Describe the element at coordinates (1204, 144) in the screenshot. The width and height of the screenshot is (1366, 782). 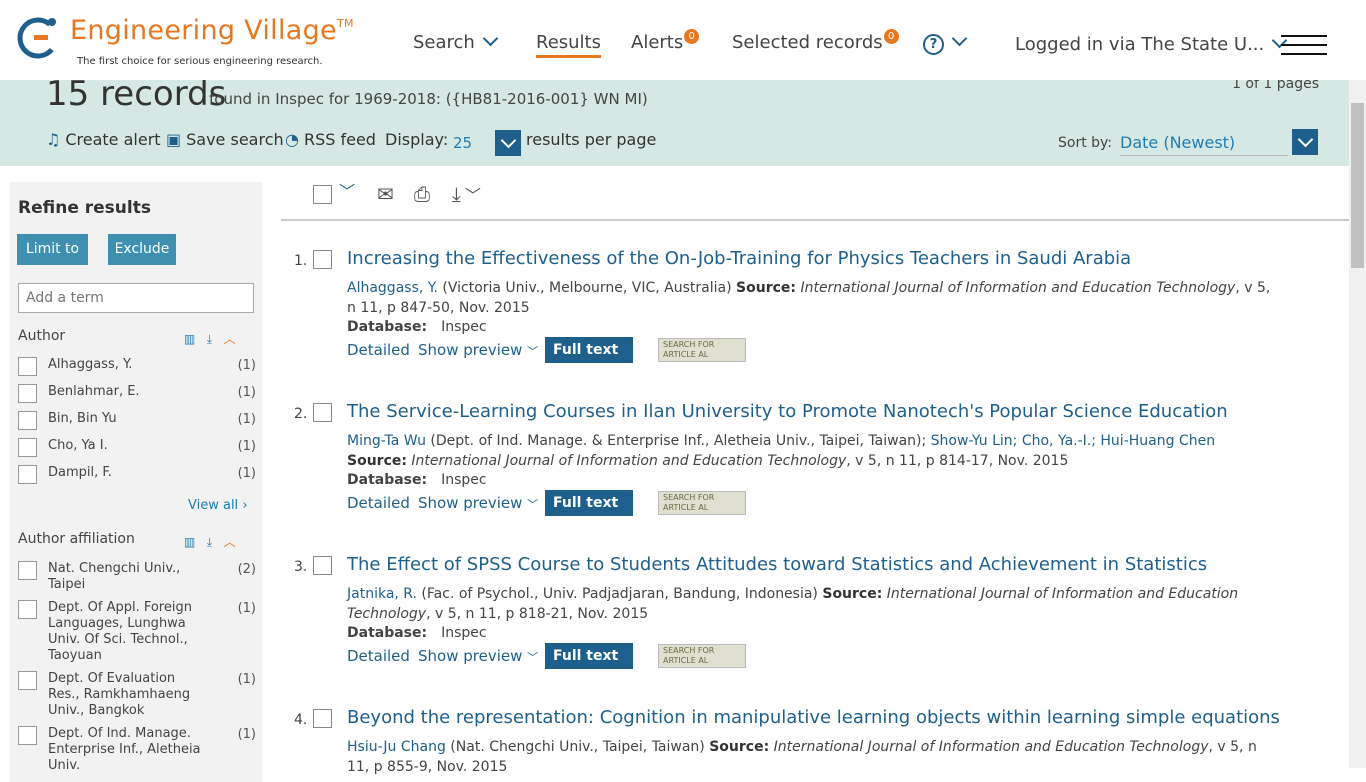
I see `sort-select: Date (Newest)` at that location.